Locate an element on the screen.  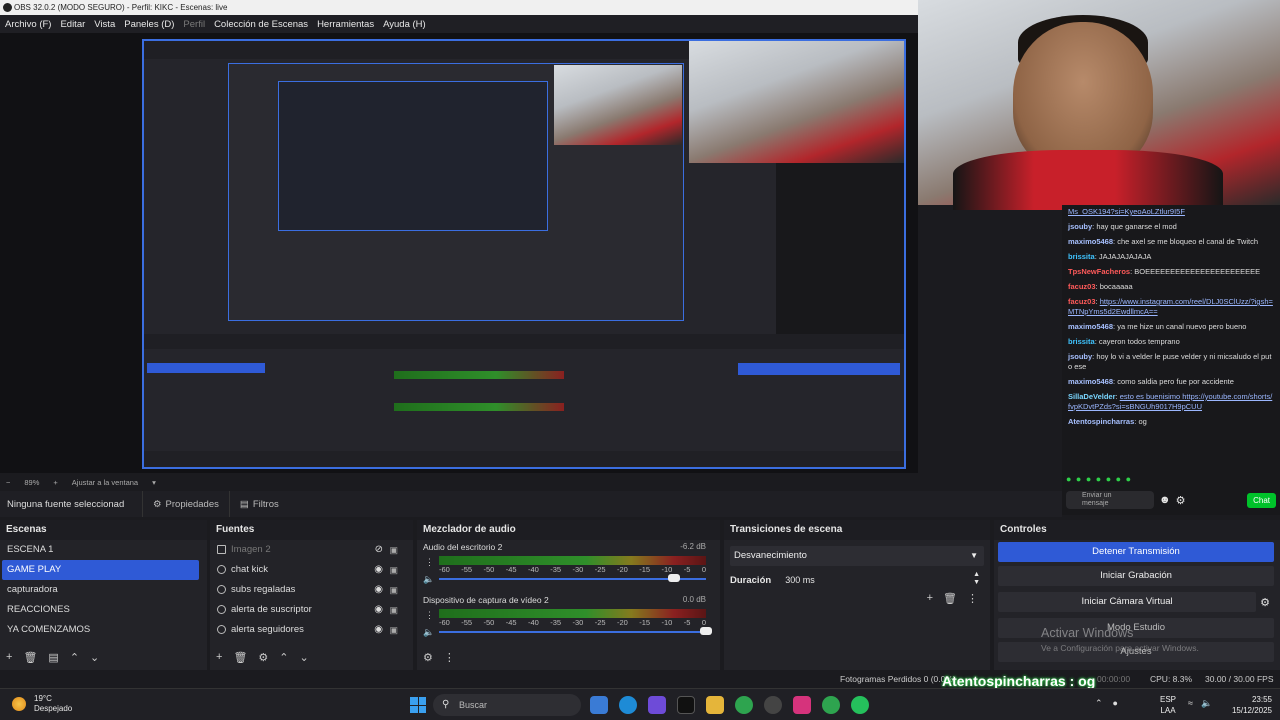
eye-hidden-icon: ⊘ is located at coordinates (379, 550).